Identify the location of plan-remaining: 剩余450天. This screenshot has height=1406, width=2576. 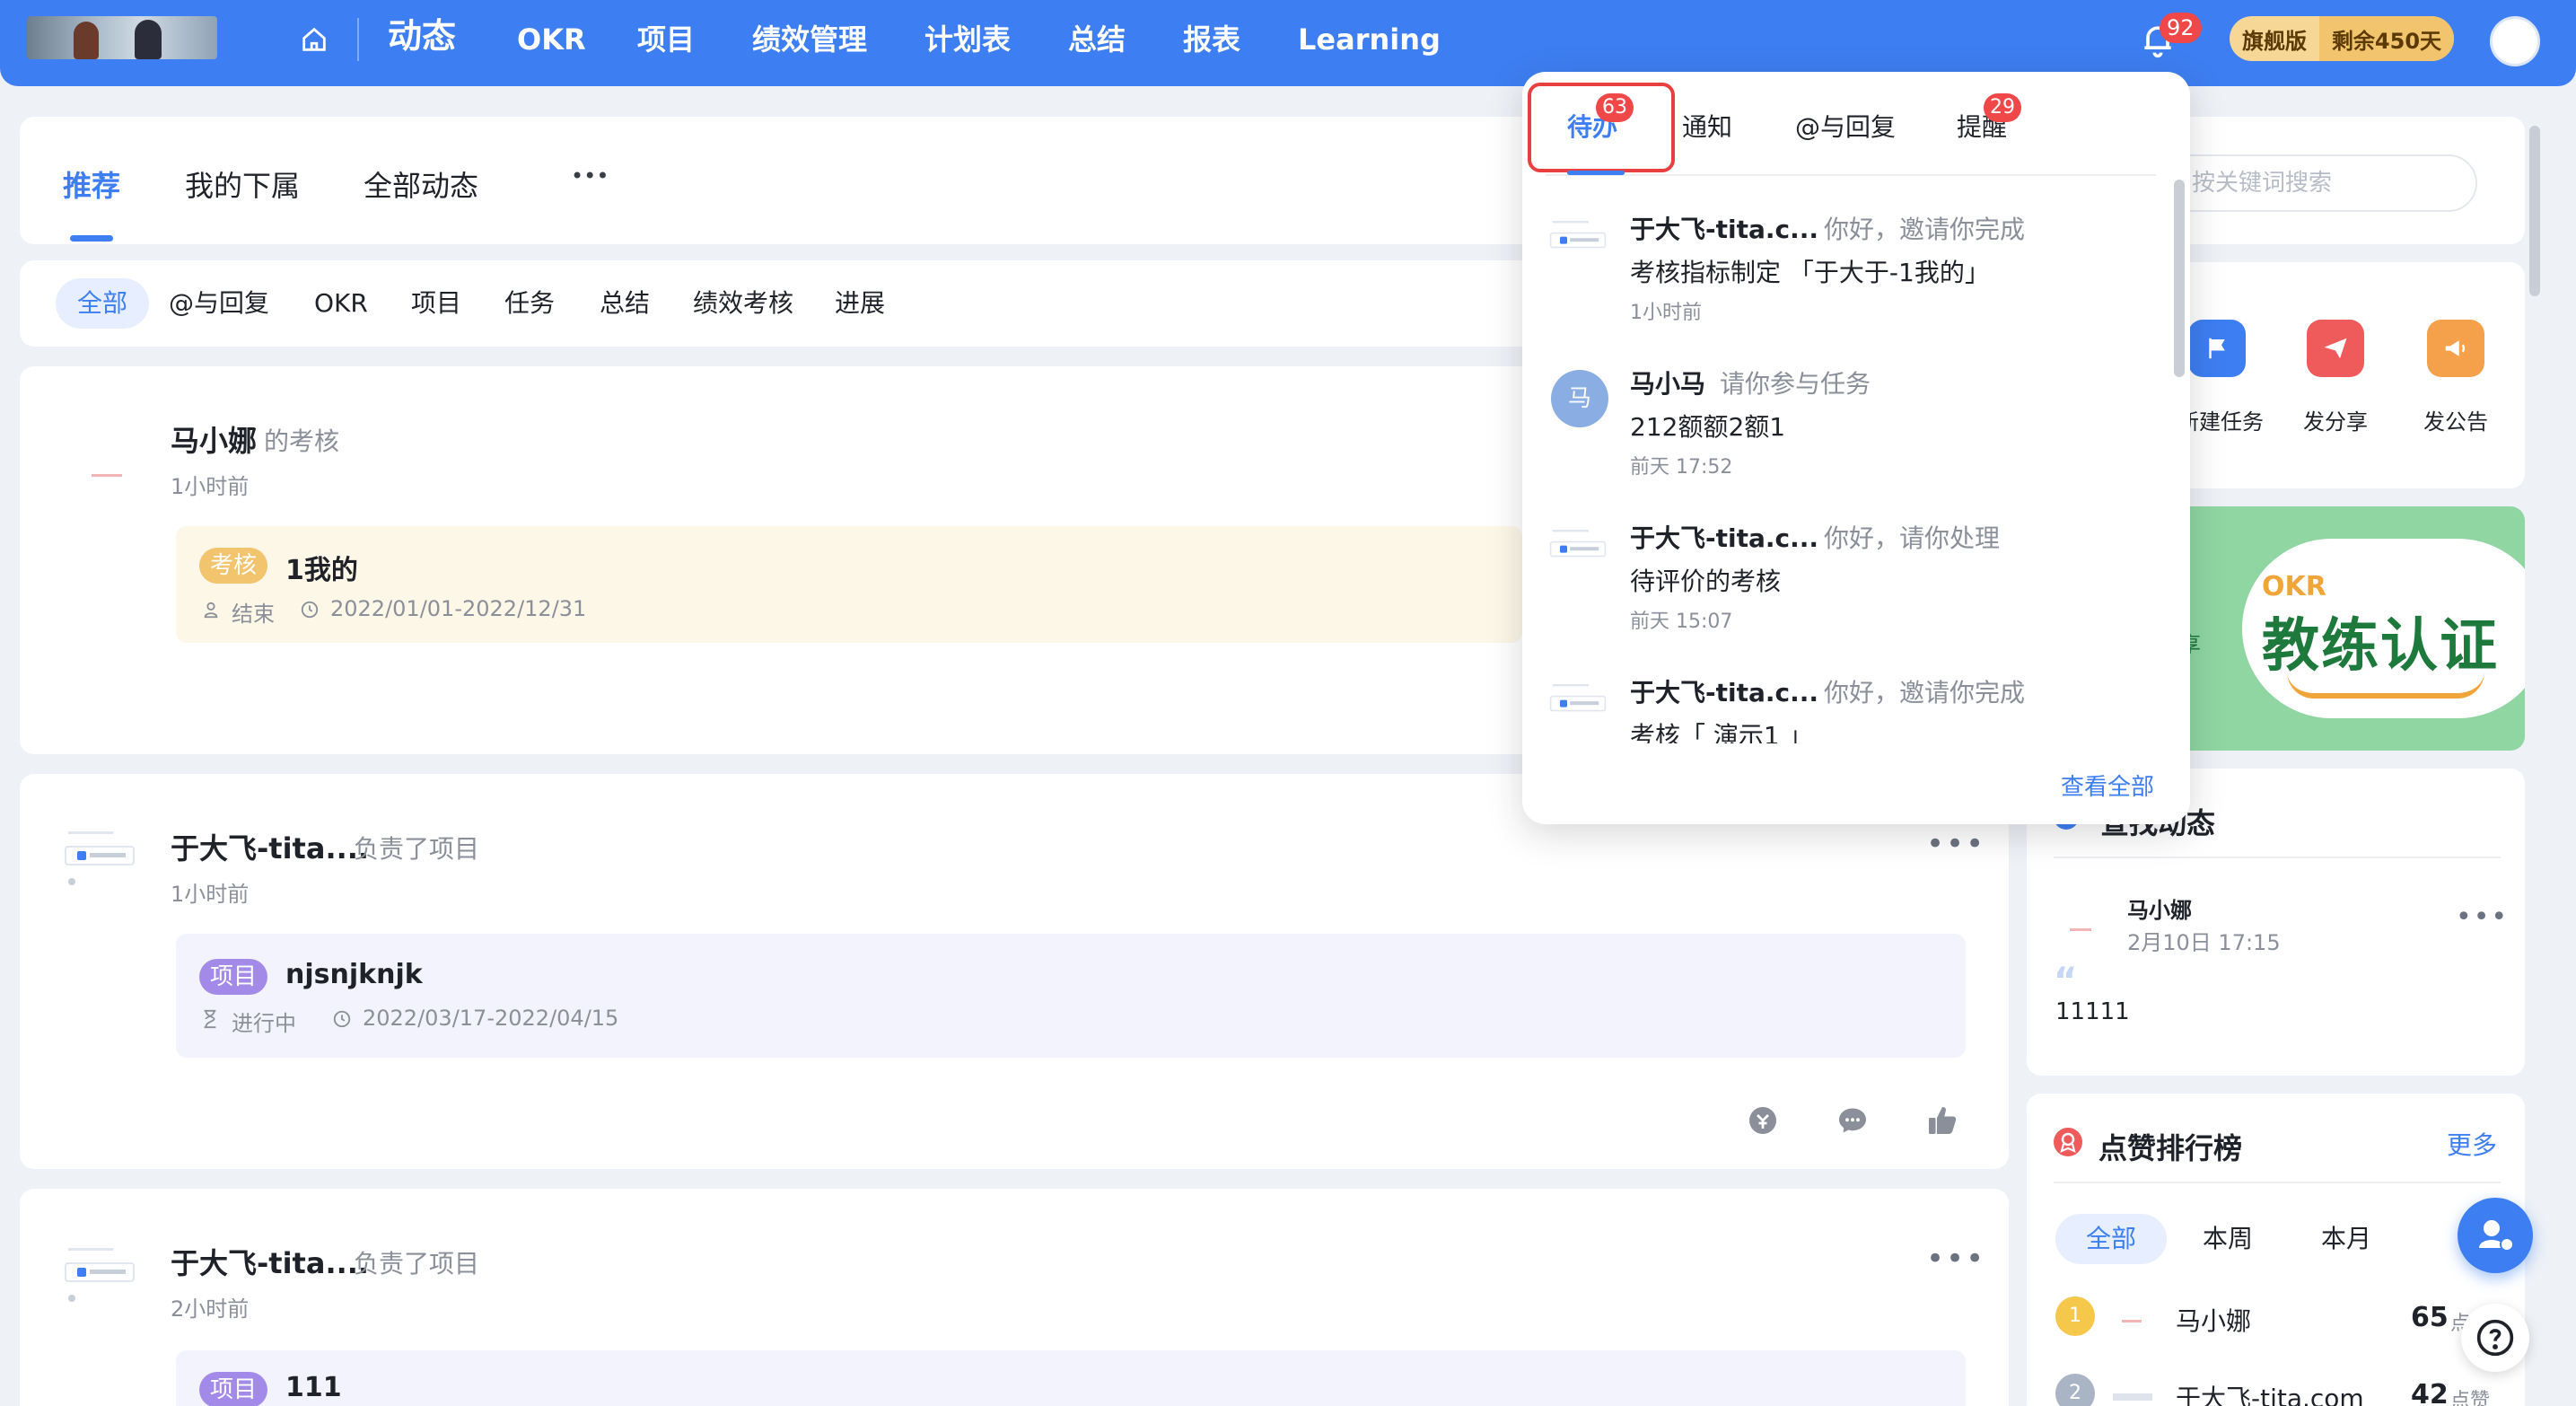
(2386, 38).